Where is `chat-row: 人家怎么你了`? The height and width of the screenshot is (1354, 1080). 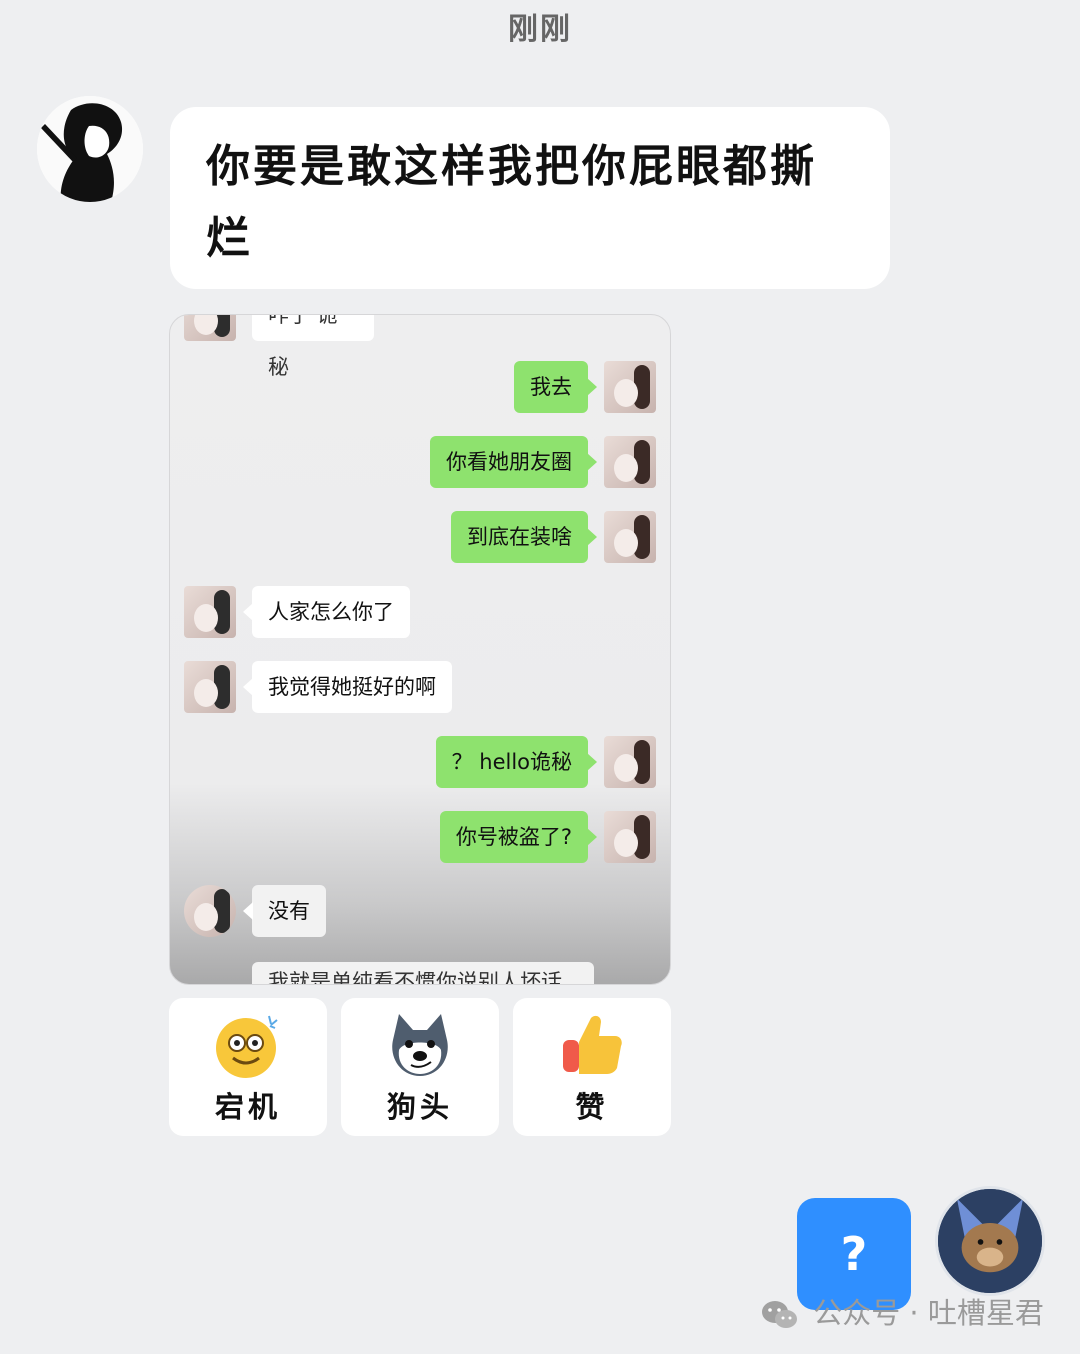
chat-row: 人家怎么你了 is located at coordinates (420, 613).